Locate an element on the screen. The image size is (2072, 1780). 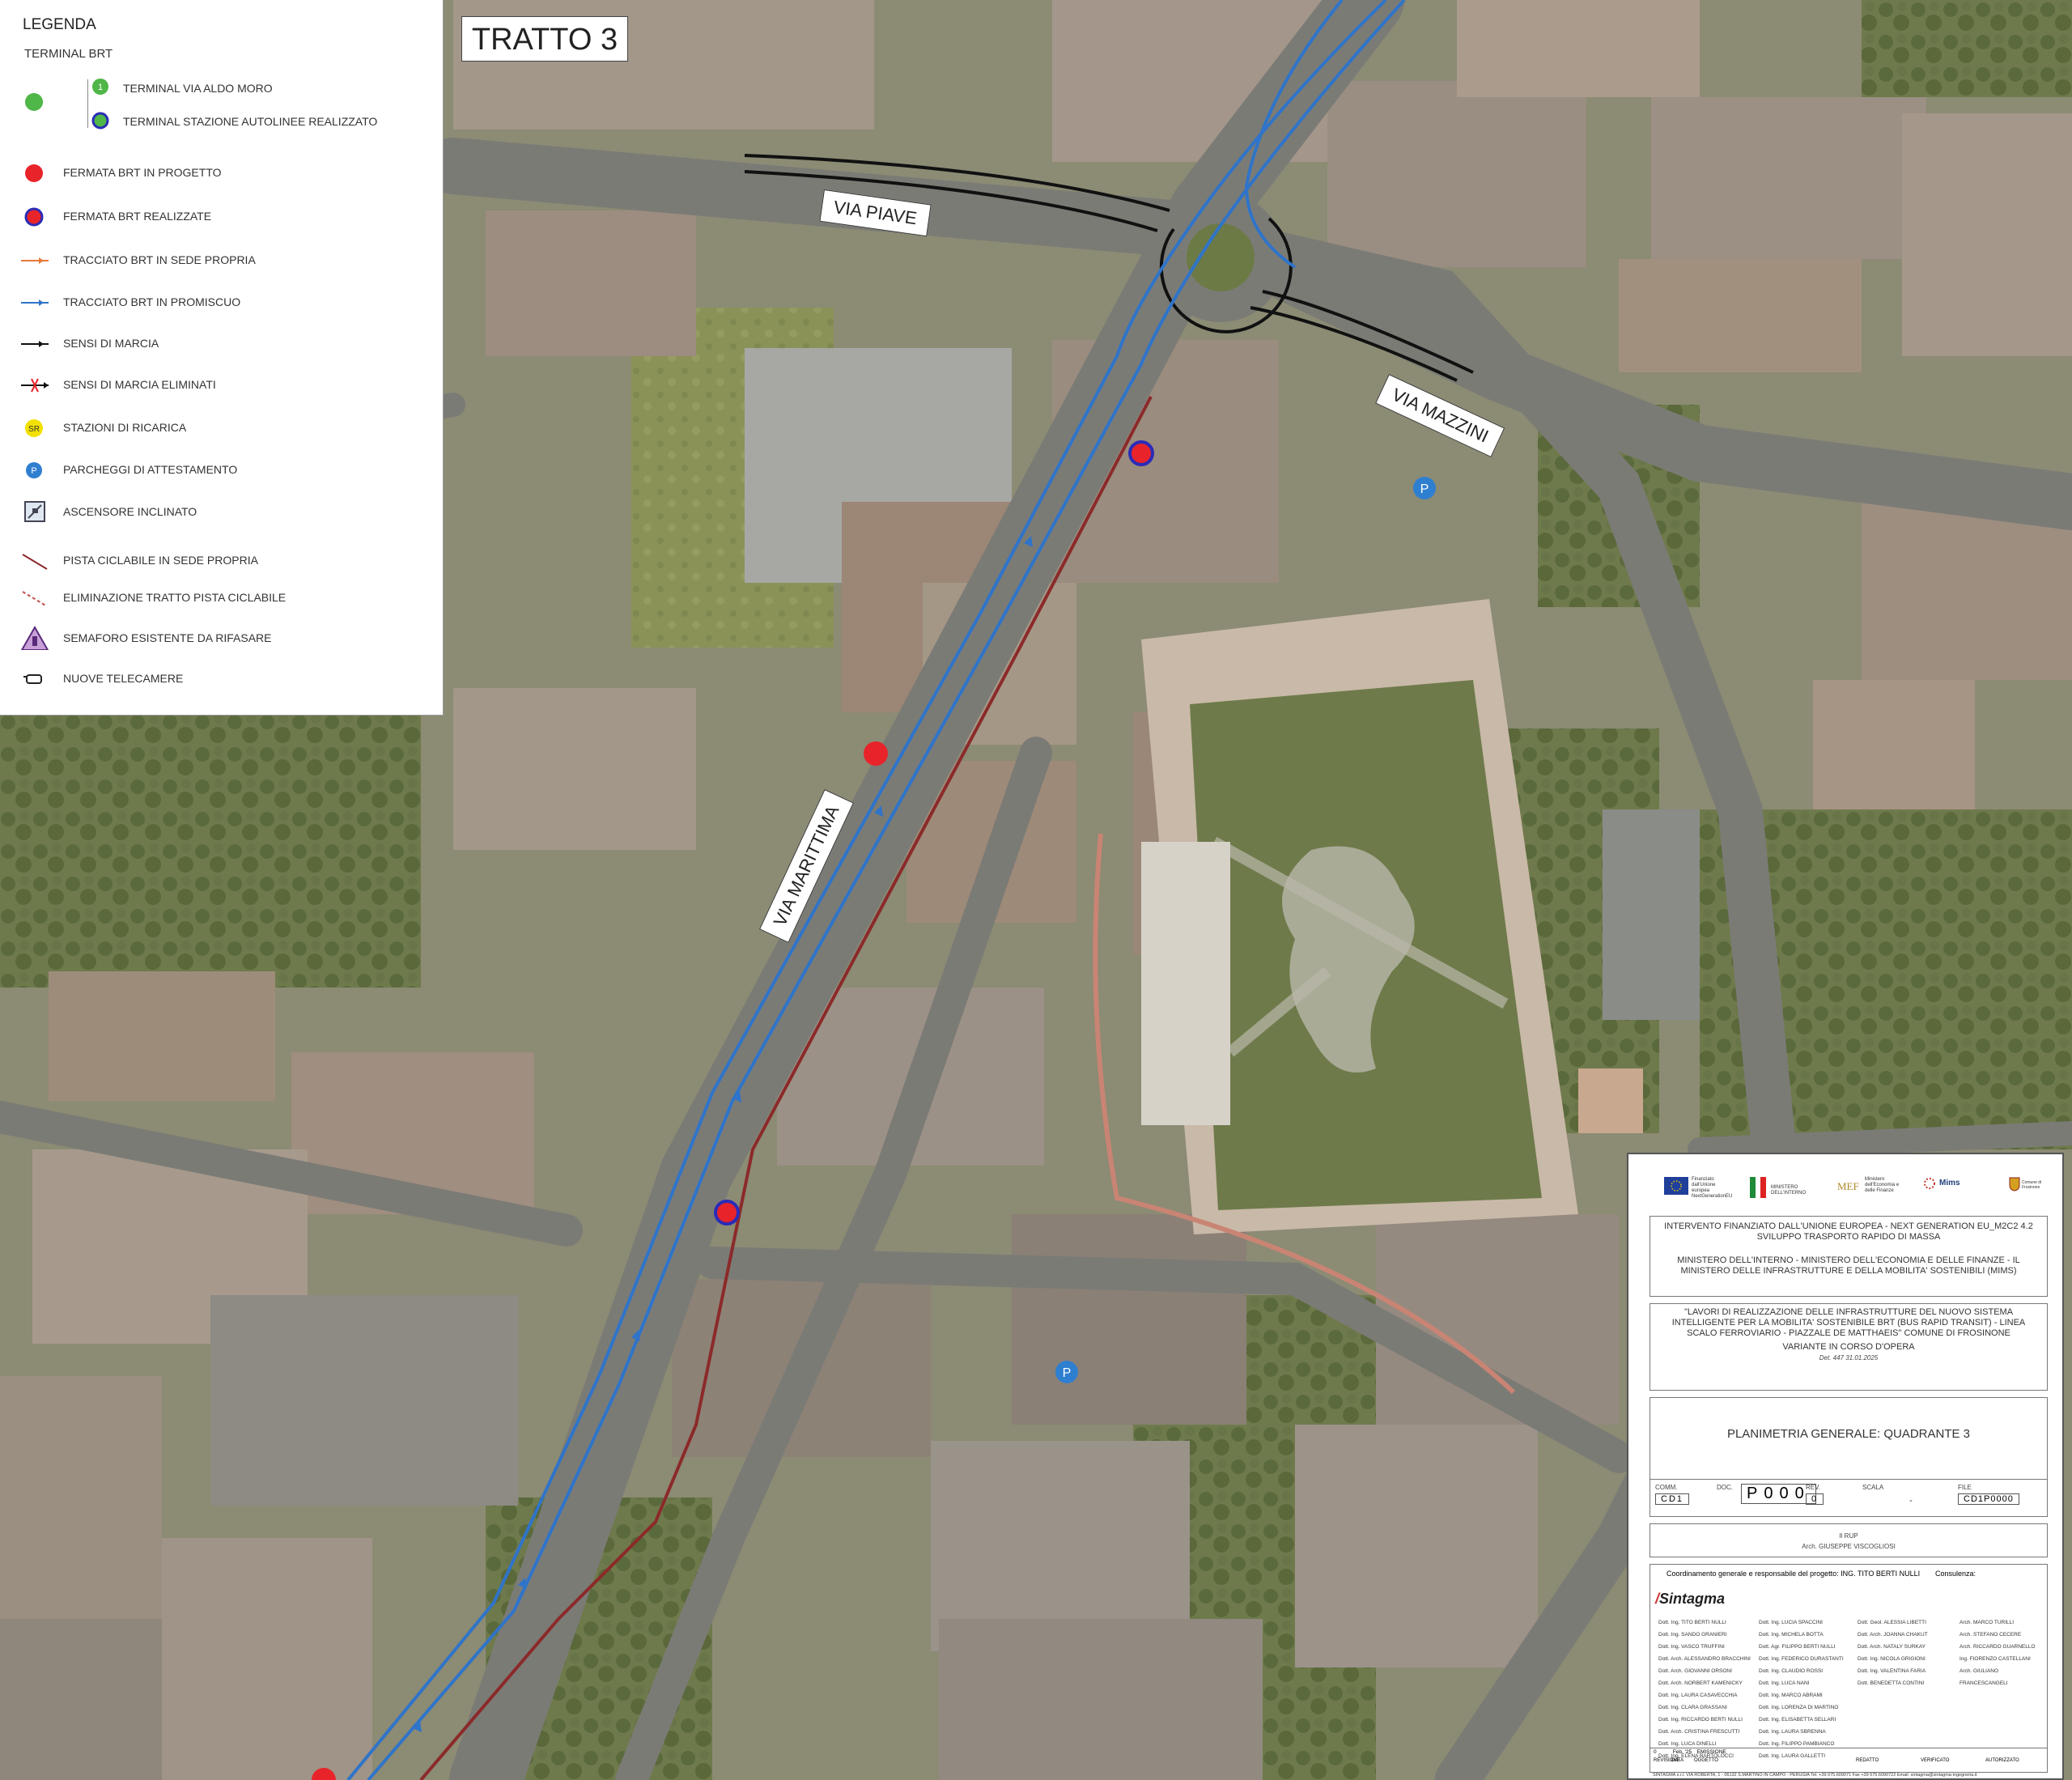
staff-name: Dott. Ing. CLAUDIO ROSSI is located at coordinates (1791, 1671).